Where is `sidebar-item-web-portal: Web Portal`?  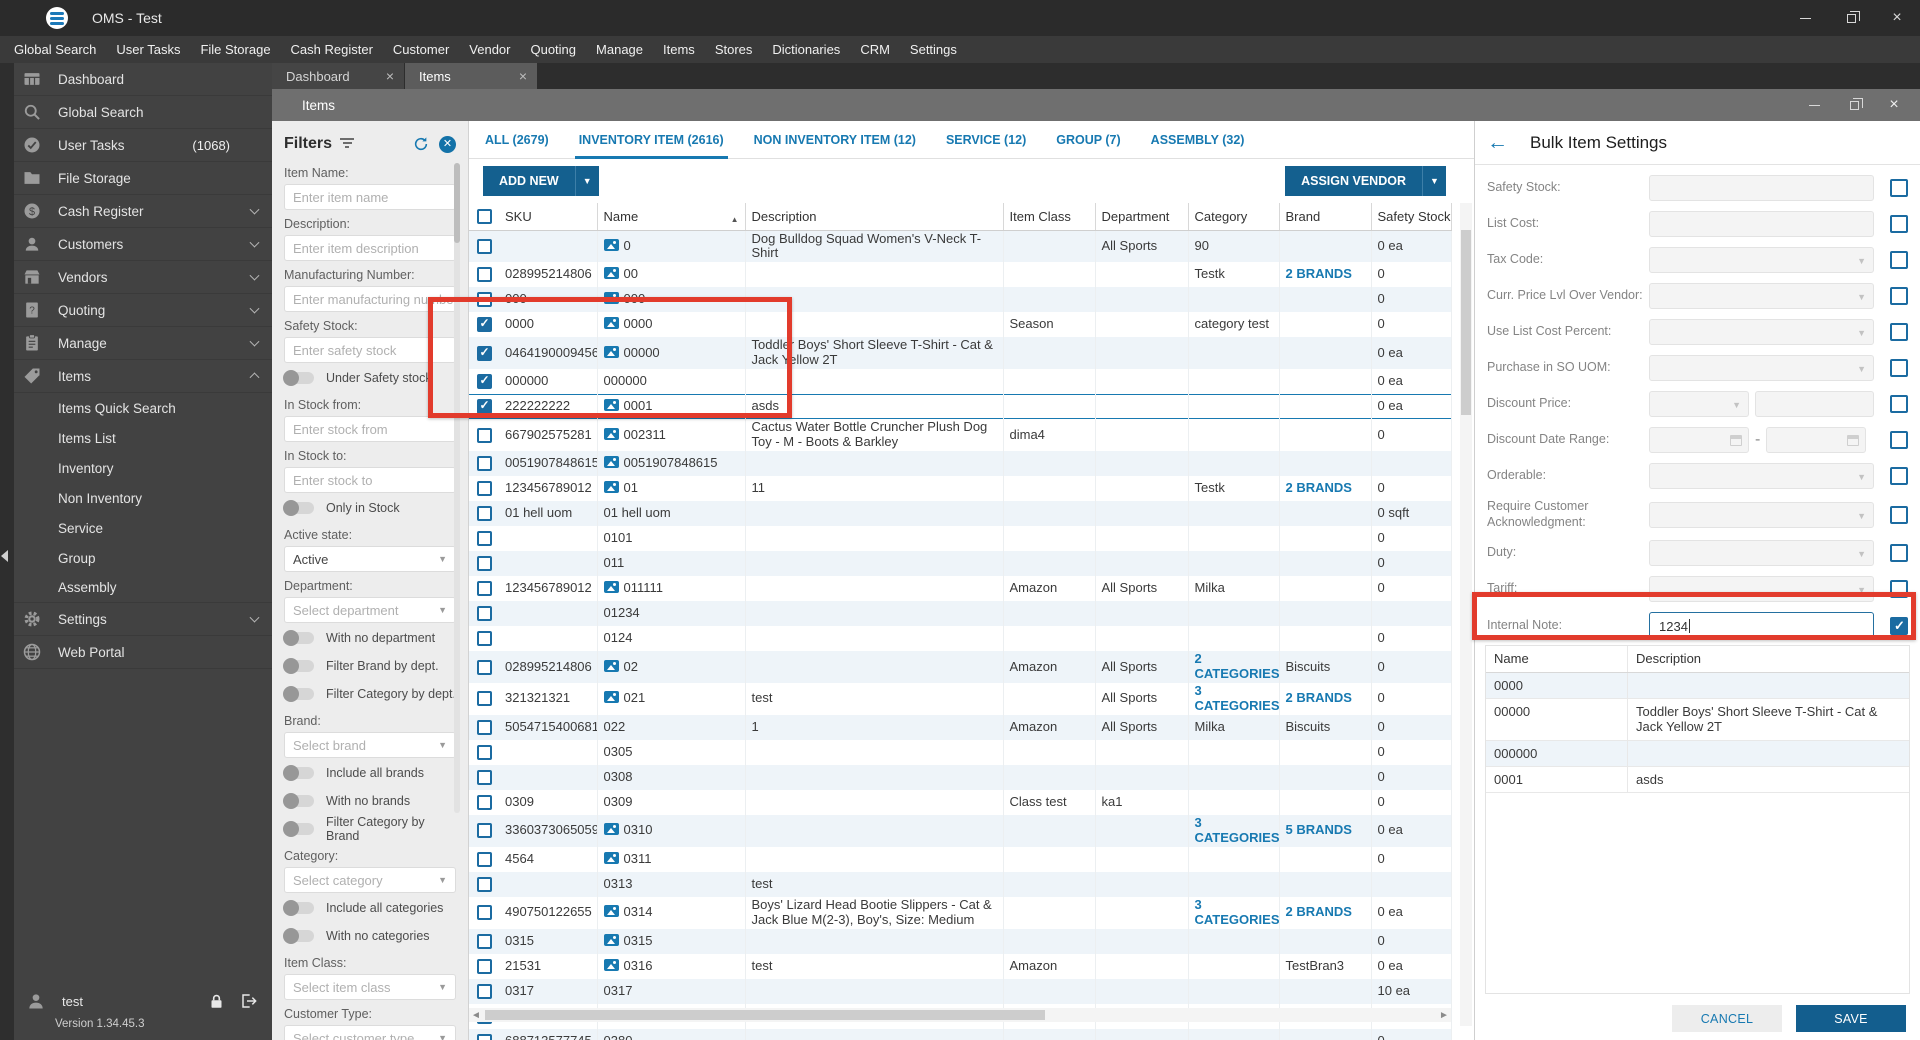
sidebar-item-web-portal: Web Portal is located at coordinates (143, 652).